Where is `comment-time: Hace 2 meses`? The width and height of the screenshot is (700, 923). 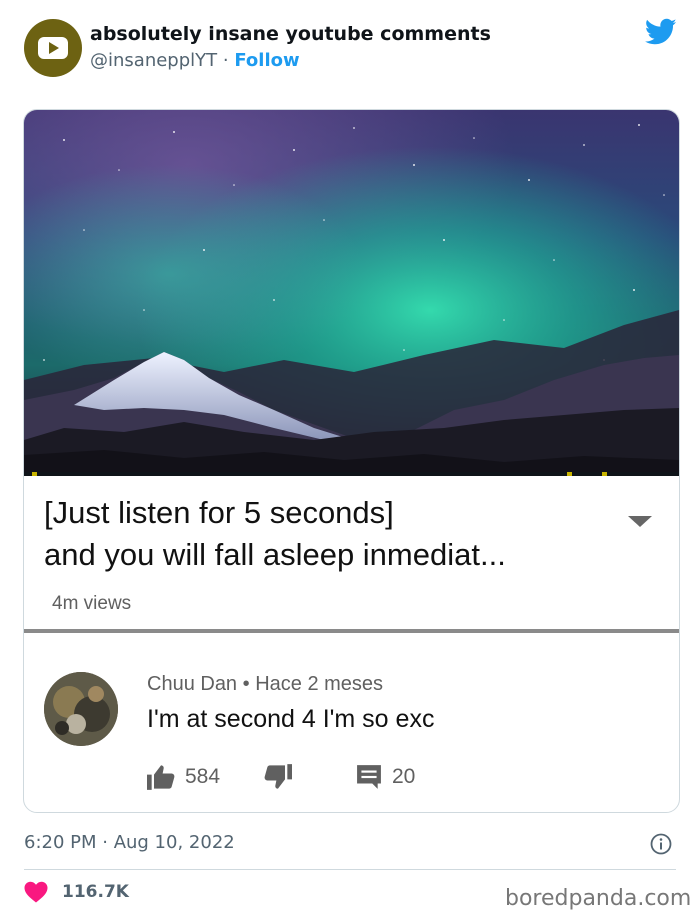 comment-time: Hace 2 meses is located at coordinates (319, 684).